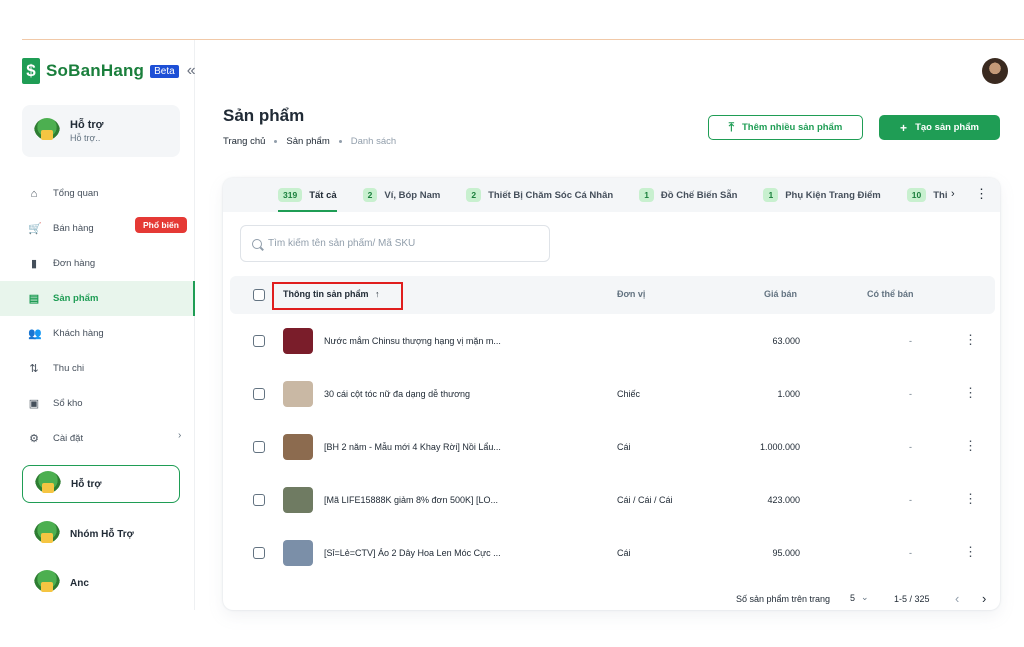  What do you see at coordinates (995, 71) in the screenshot?
I see `user-avatar` at bounding box center [995, 71].